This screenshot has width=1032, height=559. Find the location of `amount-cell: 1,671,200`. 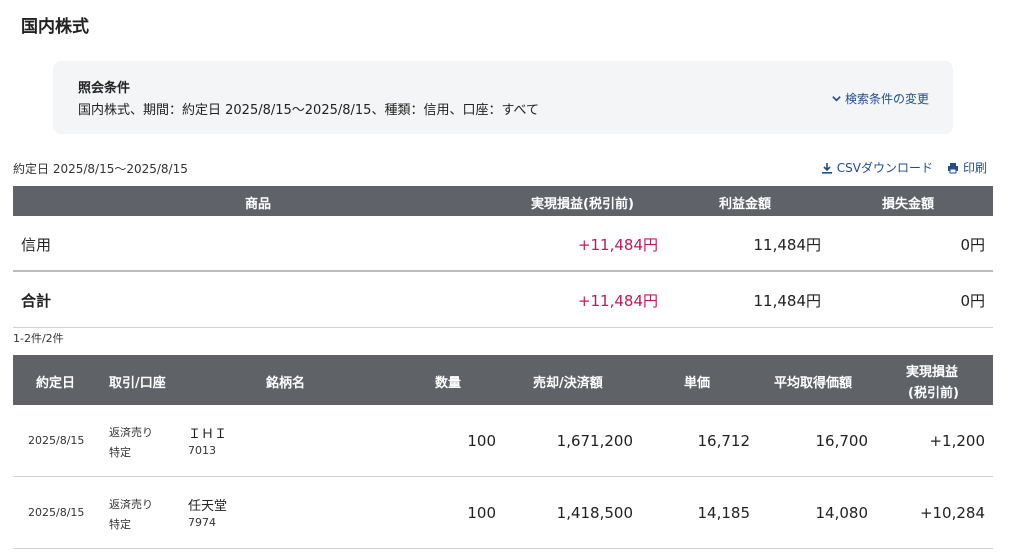

amount-cell: 1,671,200 is located at coordinates (594, 441).